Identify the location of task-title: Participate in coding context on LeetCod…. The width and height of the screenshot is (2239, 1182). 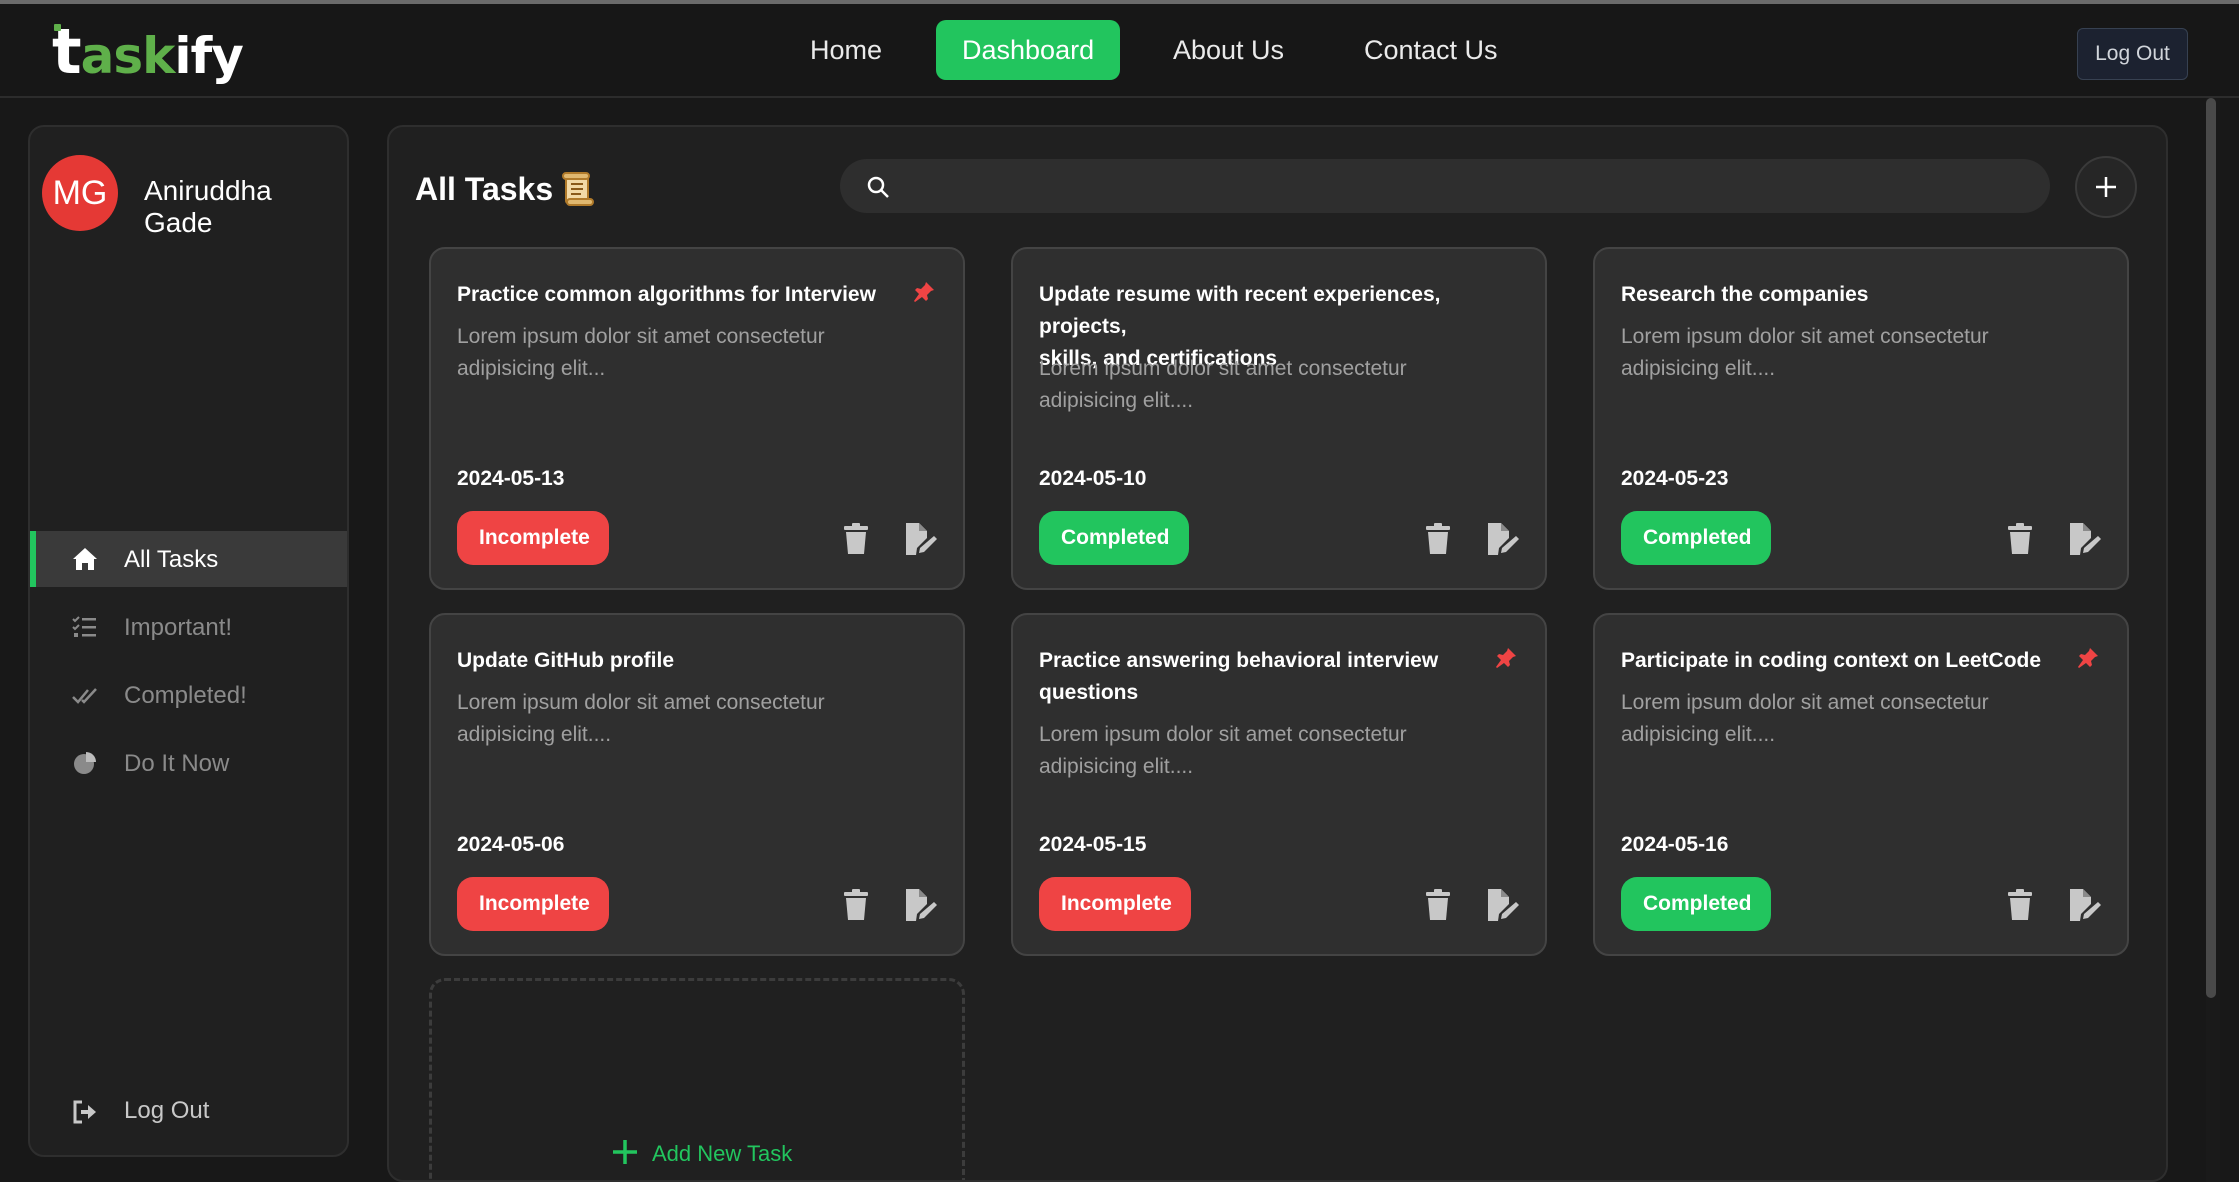
(1831, 660).